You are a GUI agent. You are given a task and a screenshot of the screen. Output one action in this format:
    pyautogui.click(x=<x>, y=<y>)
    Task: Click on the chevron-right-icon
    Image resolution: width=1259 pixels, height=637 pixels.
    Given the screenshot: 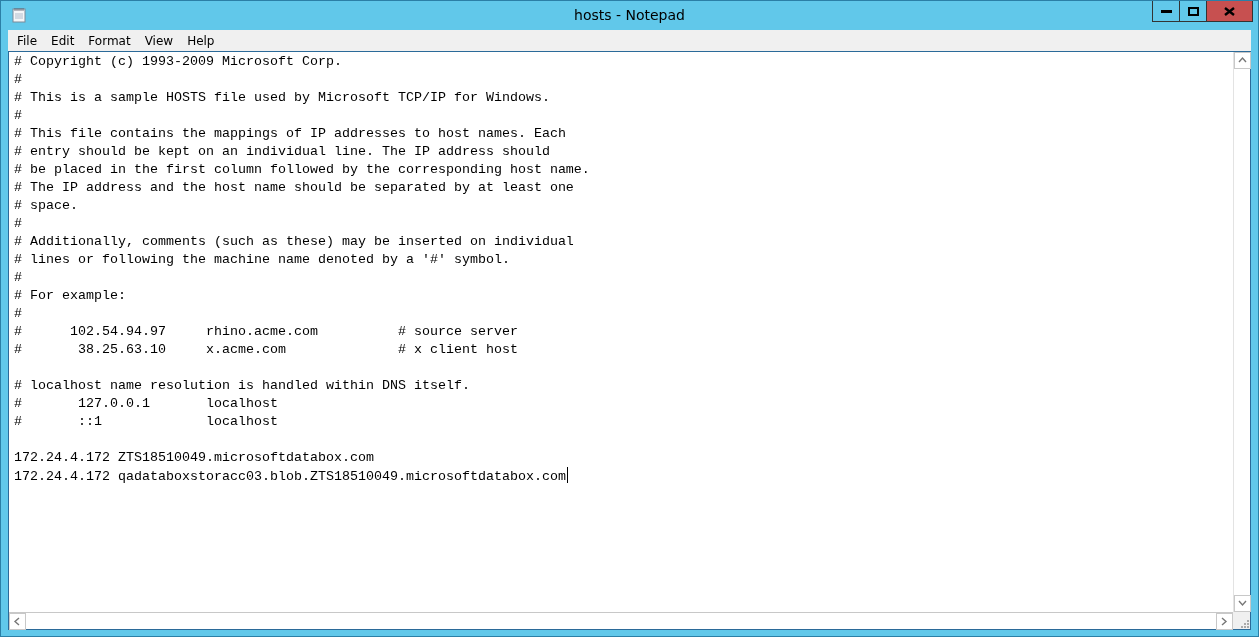 What is the action you would take?
    pyautogui.click(x=1224, y=621)
    